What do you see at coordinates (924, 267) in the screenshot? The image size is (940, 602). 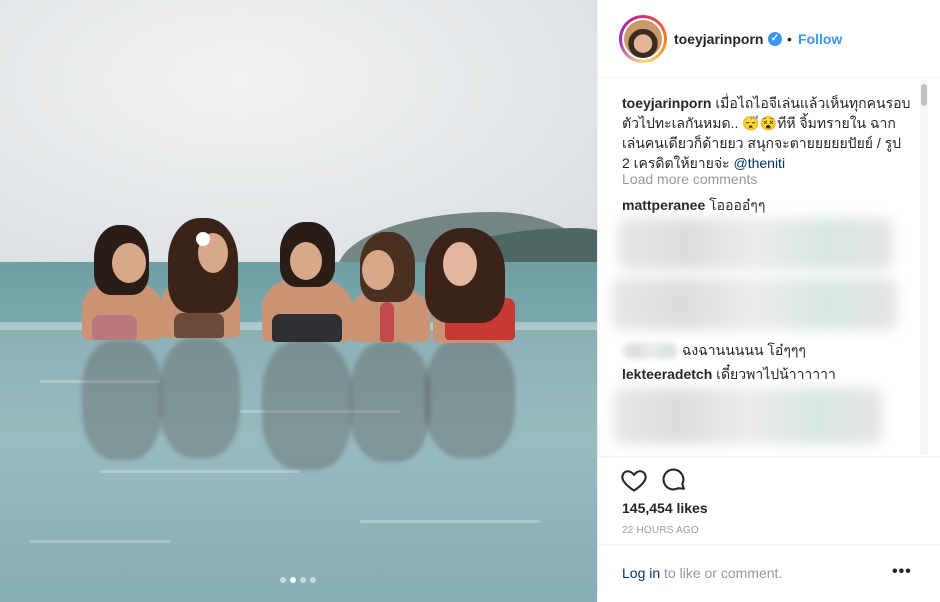 I see `comments-scrollbar` at bounding box center [924, 267].